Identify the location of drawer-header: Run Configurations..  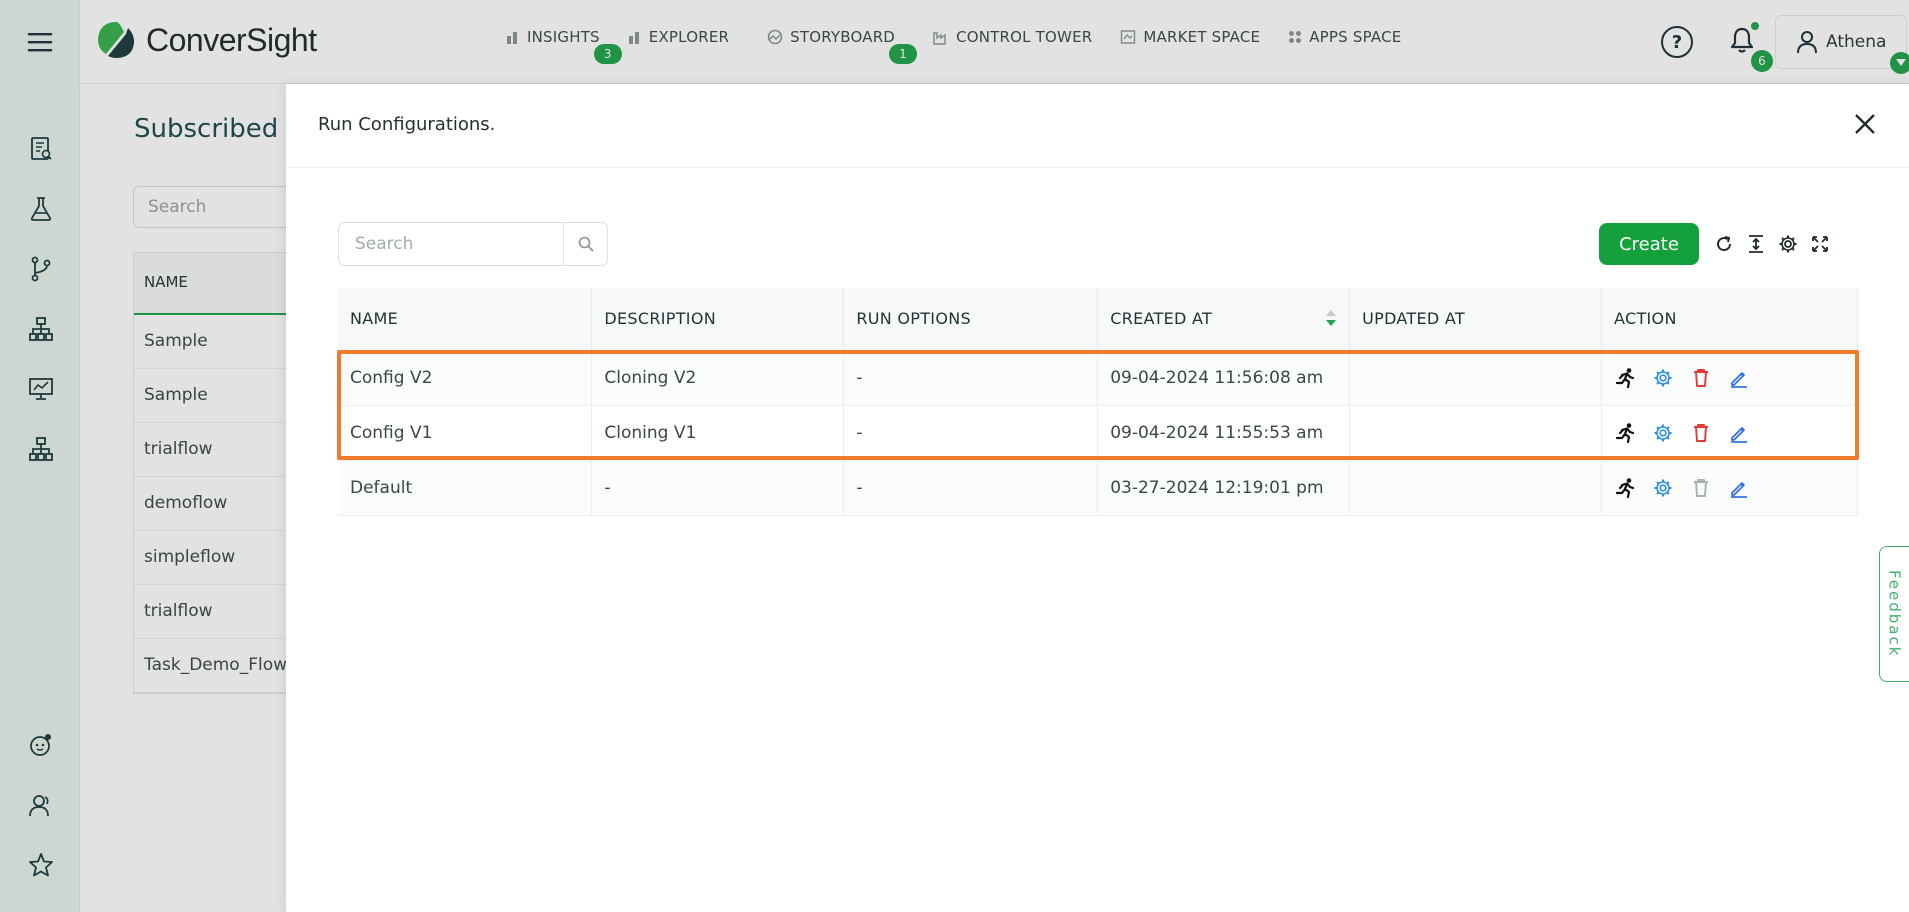
(1097, 126).